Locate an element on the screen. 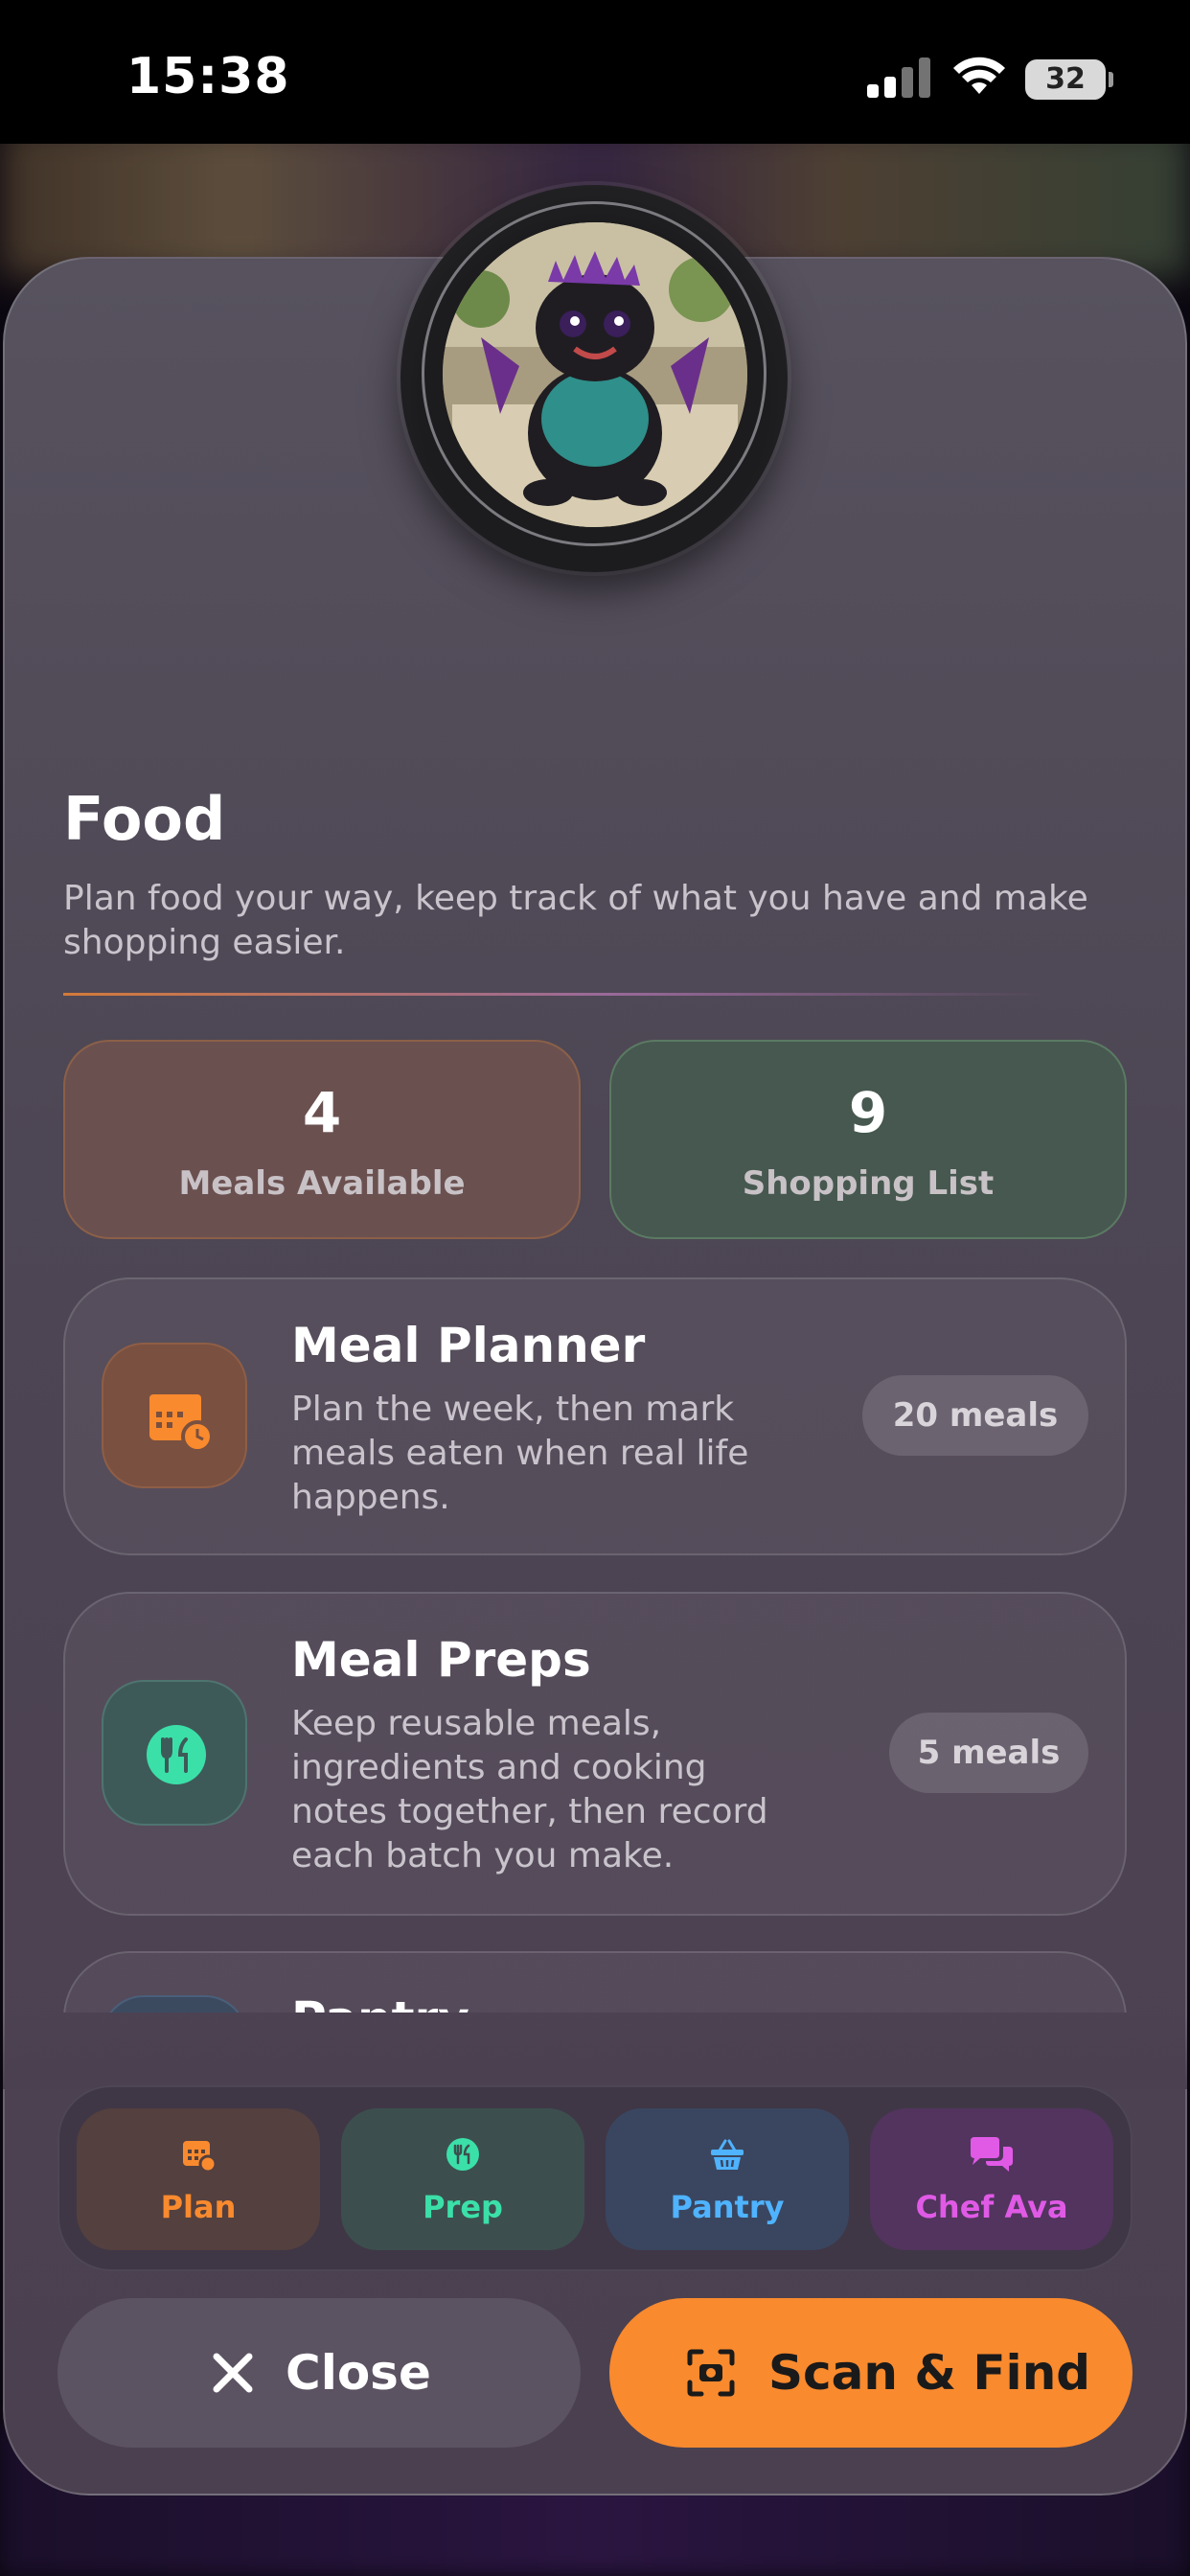 This screenshot has height=2576, width=1190. feature-title: Meal Preps is located at coordinates (441, 1660).